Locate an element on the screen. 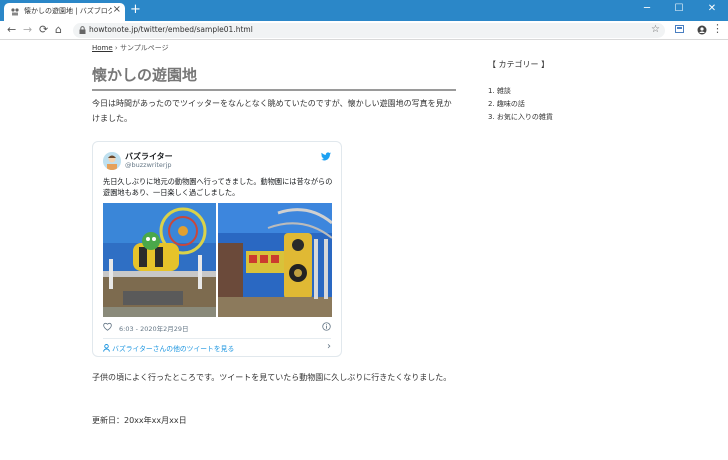 This screenshot has height=460, width=728. more-tweets-label: バズライターさんの他のツイートを見る is located at coordinates (173, 349).